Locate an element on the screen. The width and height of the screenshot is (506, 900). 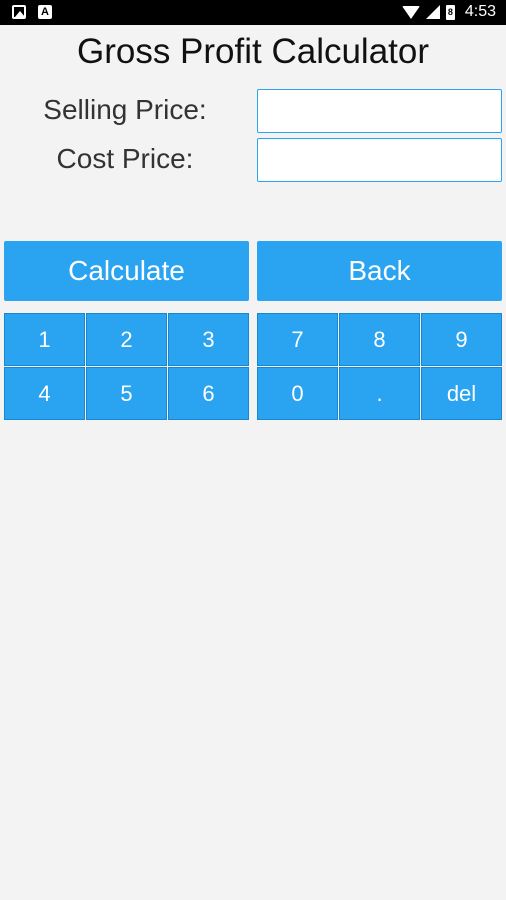
key-7: 7 is located at coordinates (297, 339).